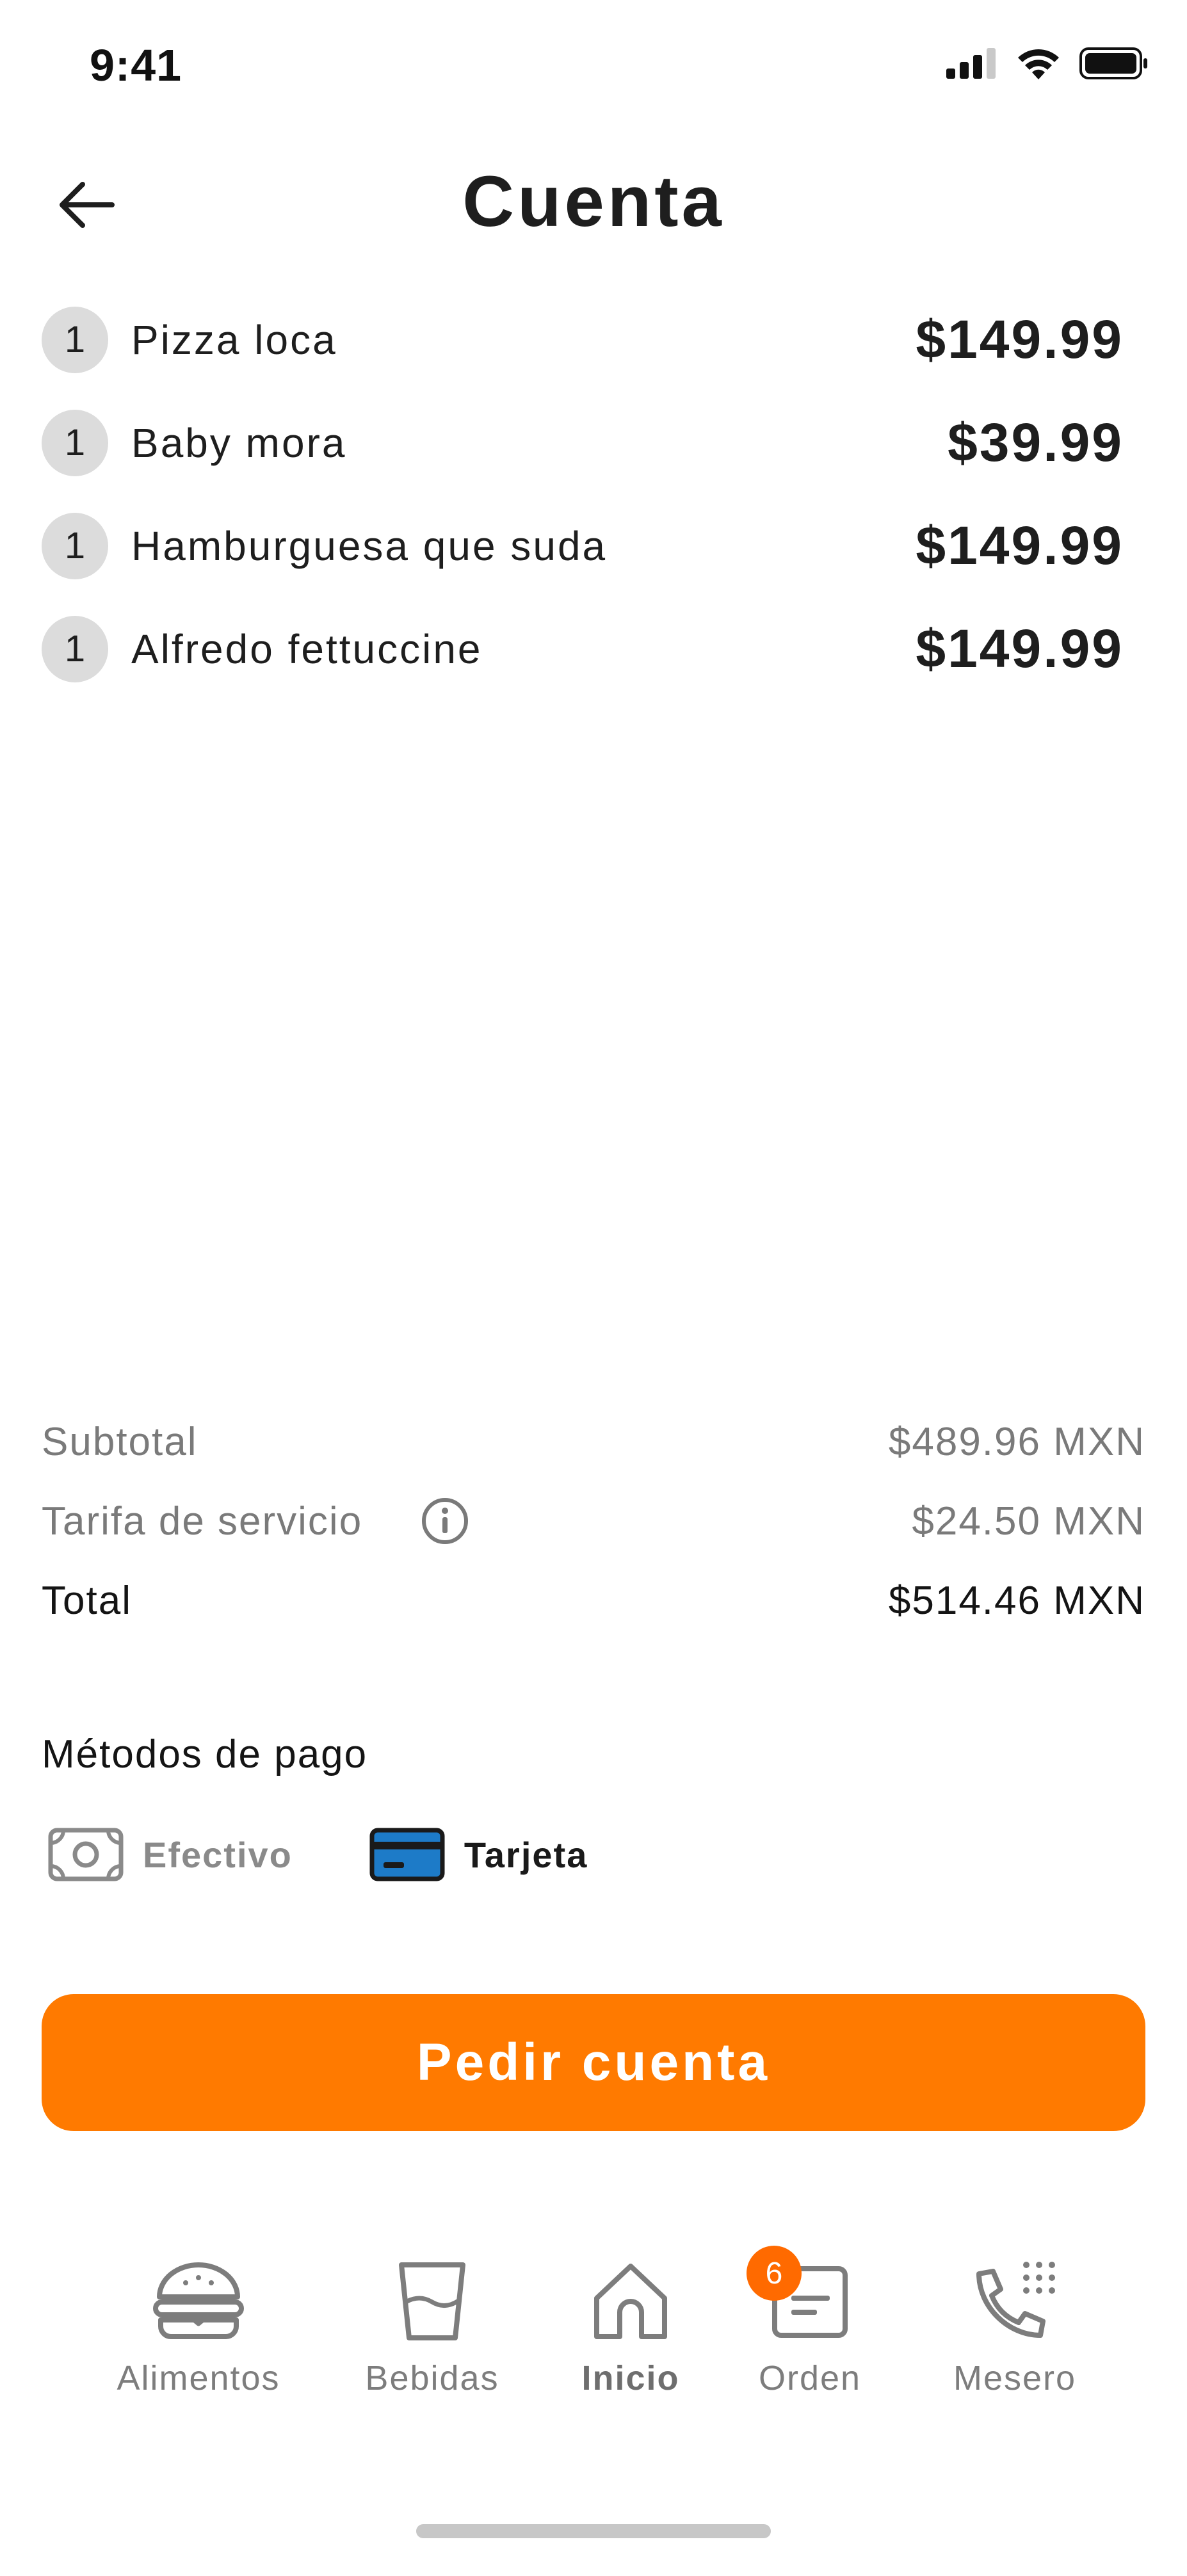 Image resolution: width=1187 pixels, height=2576 pixels. What do you see at coordinates (630, 2378) in the screenshot?
I see `nav-label: Inicio` at bounding box center [630, 2378].